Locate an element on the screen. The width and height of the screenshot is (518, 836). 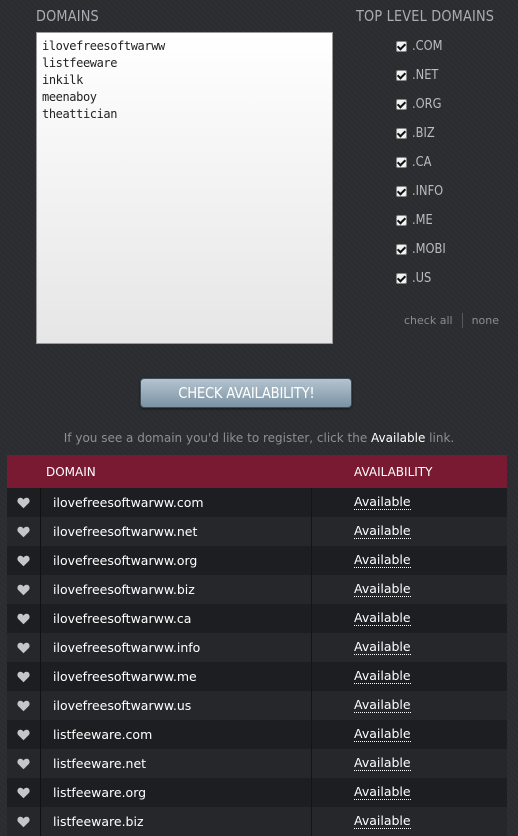
tld-option: .INFO is located at coordinates (423, 191).